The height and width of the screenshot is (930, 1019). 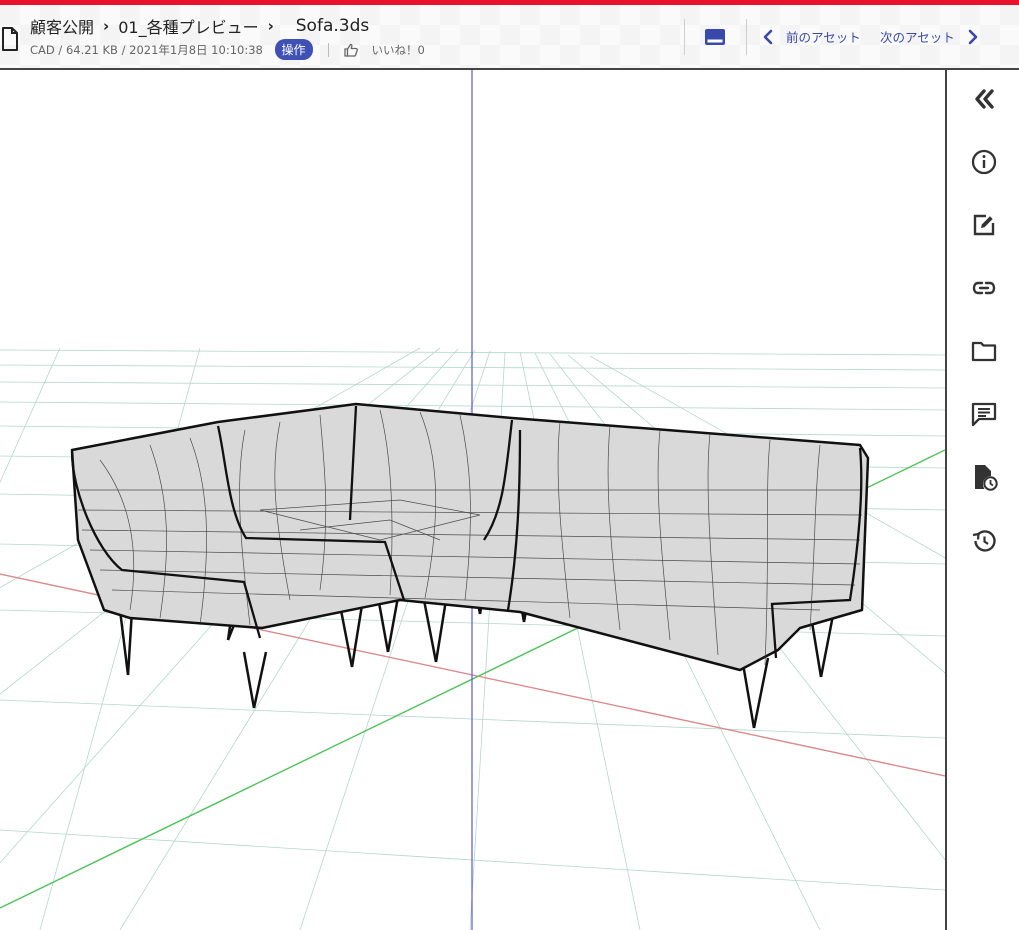 I want to click on breadcrumb: 顧客公開 › 01_各種プレビュー › Sofa.3ds, so click(x=199, y=26).